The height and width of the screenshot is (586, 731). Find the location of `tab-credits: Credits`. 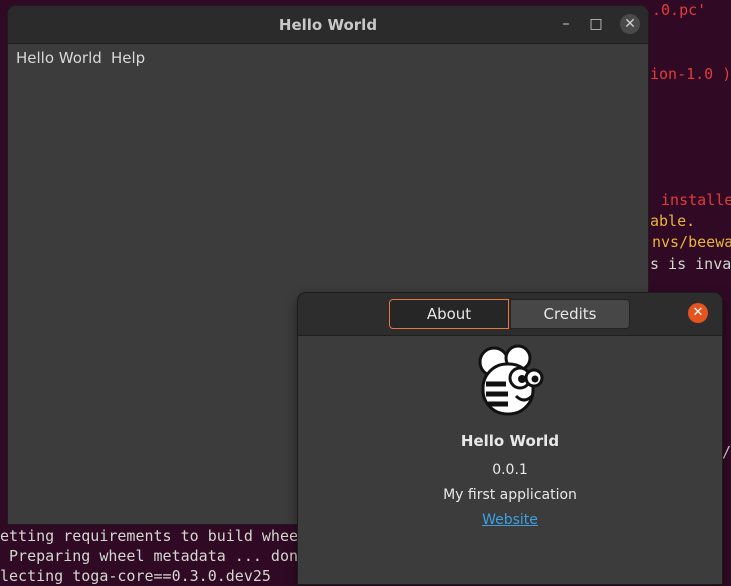

tab-credits: Credits is located at coordinates (570, 314).